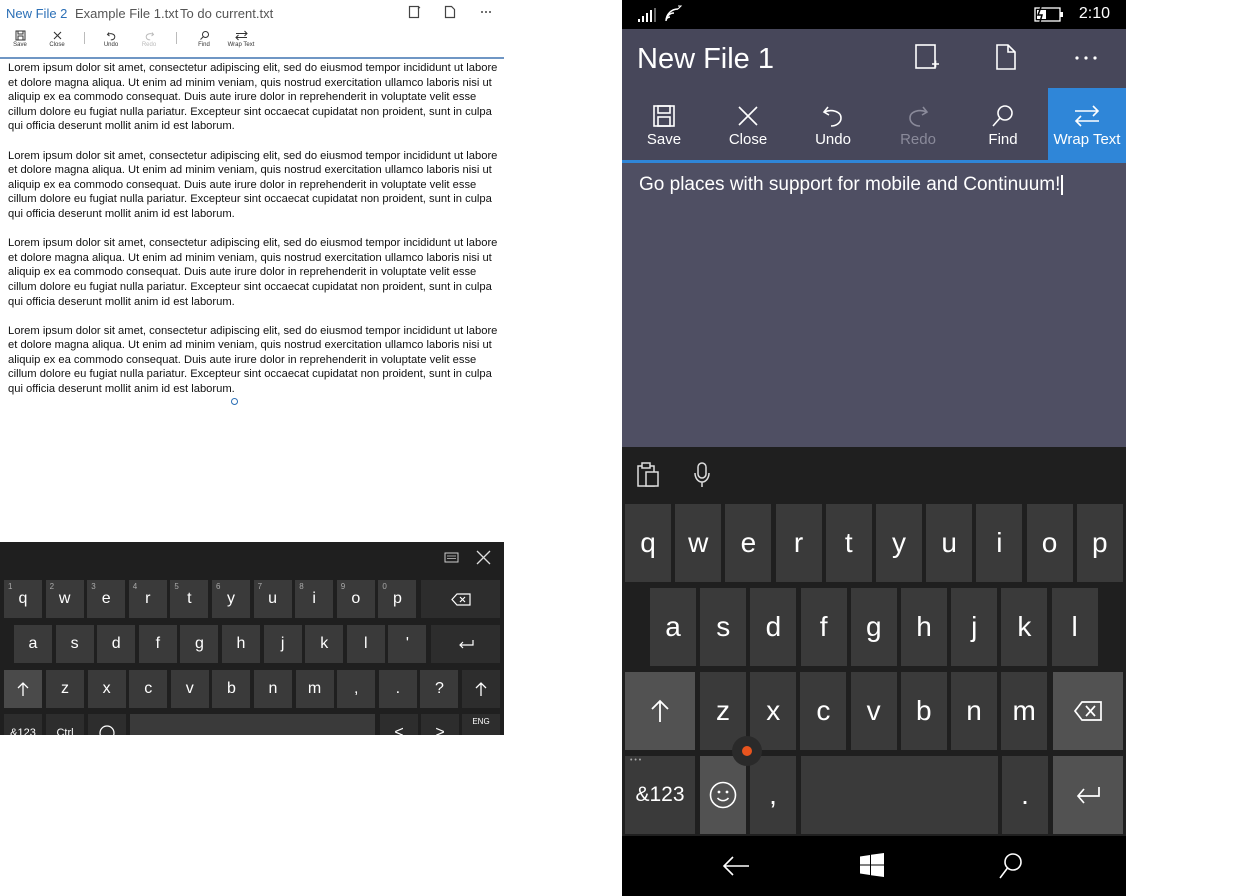  Describe the element at coordinates (848, 543) in the screenshot. I see `key-t: t` at that location.